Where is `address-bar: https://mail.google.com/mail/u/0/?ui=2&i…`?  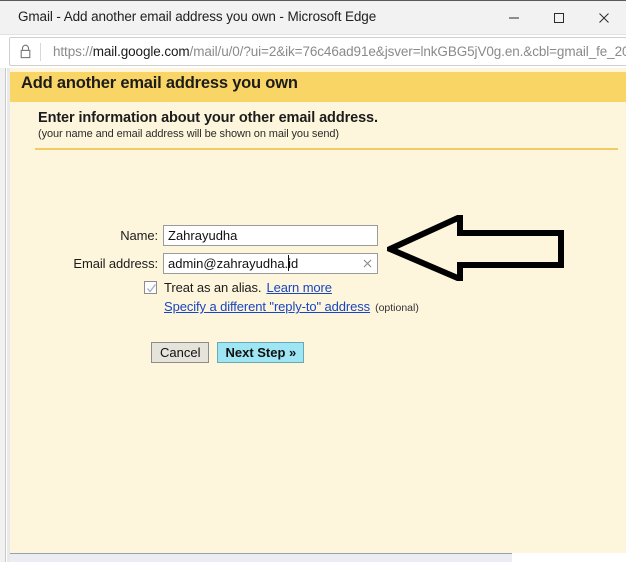 address-bar: https://mail.google.com/mail/u/0/?ui=2&i… is located at coordinates (317, 51).